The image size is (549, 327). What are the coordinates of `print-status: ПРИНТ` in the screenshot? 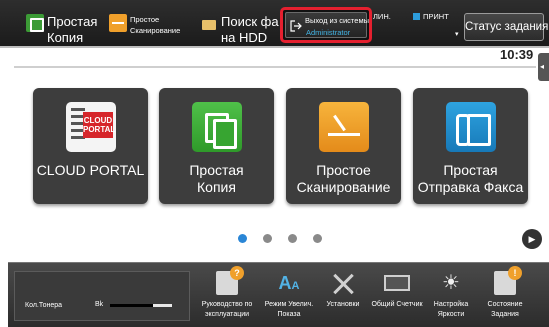 It's located at (436, 16).